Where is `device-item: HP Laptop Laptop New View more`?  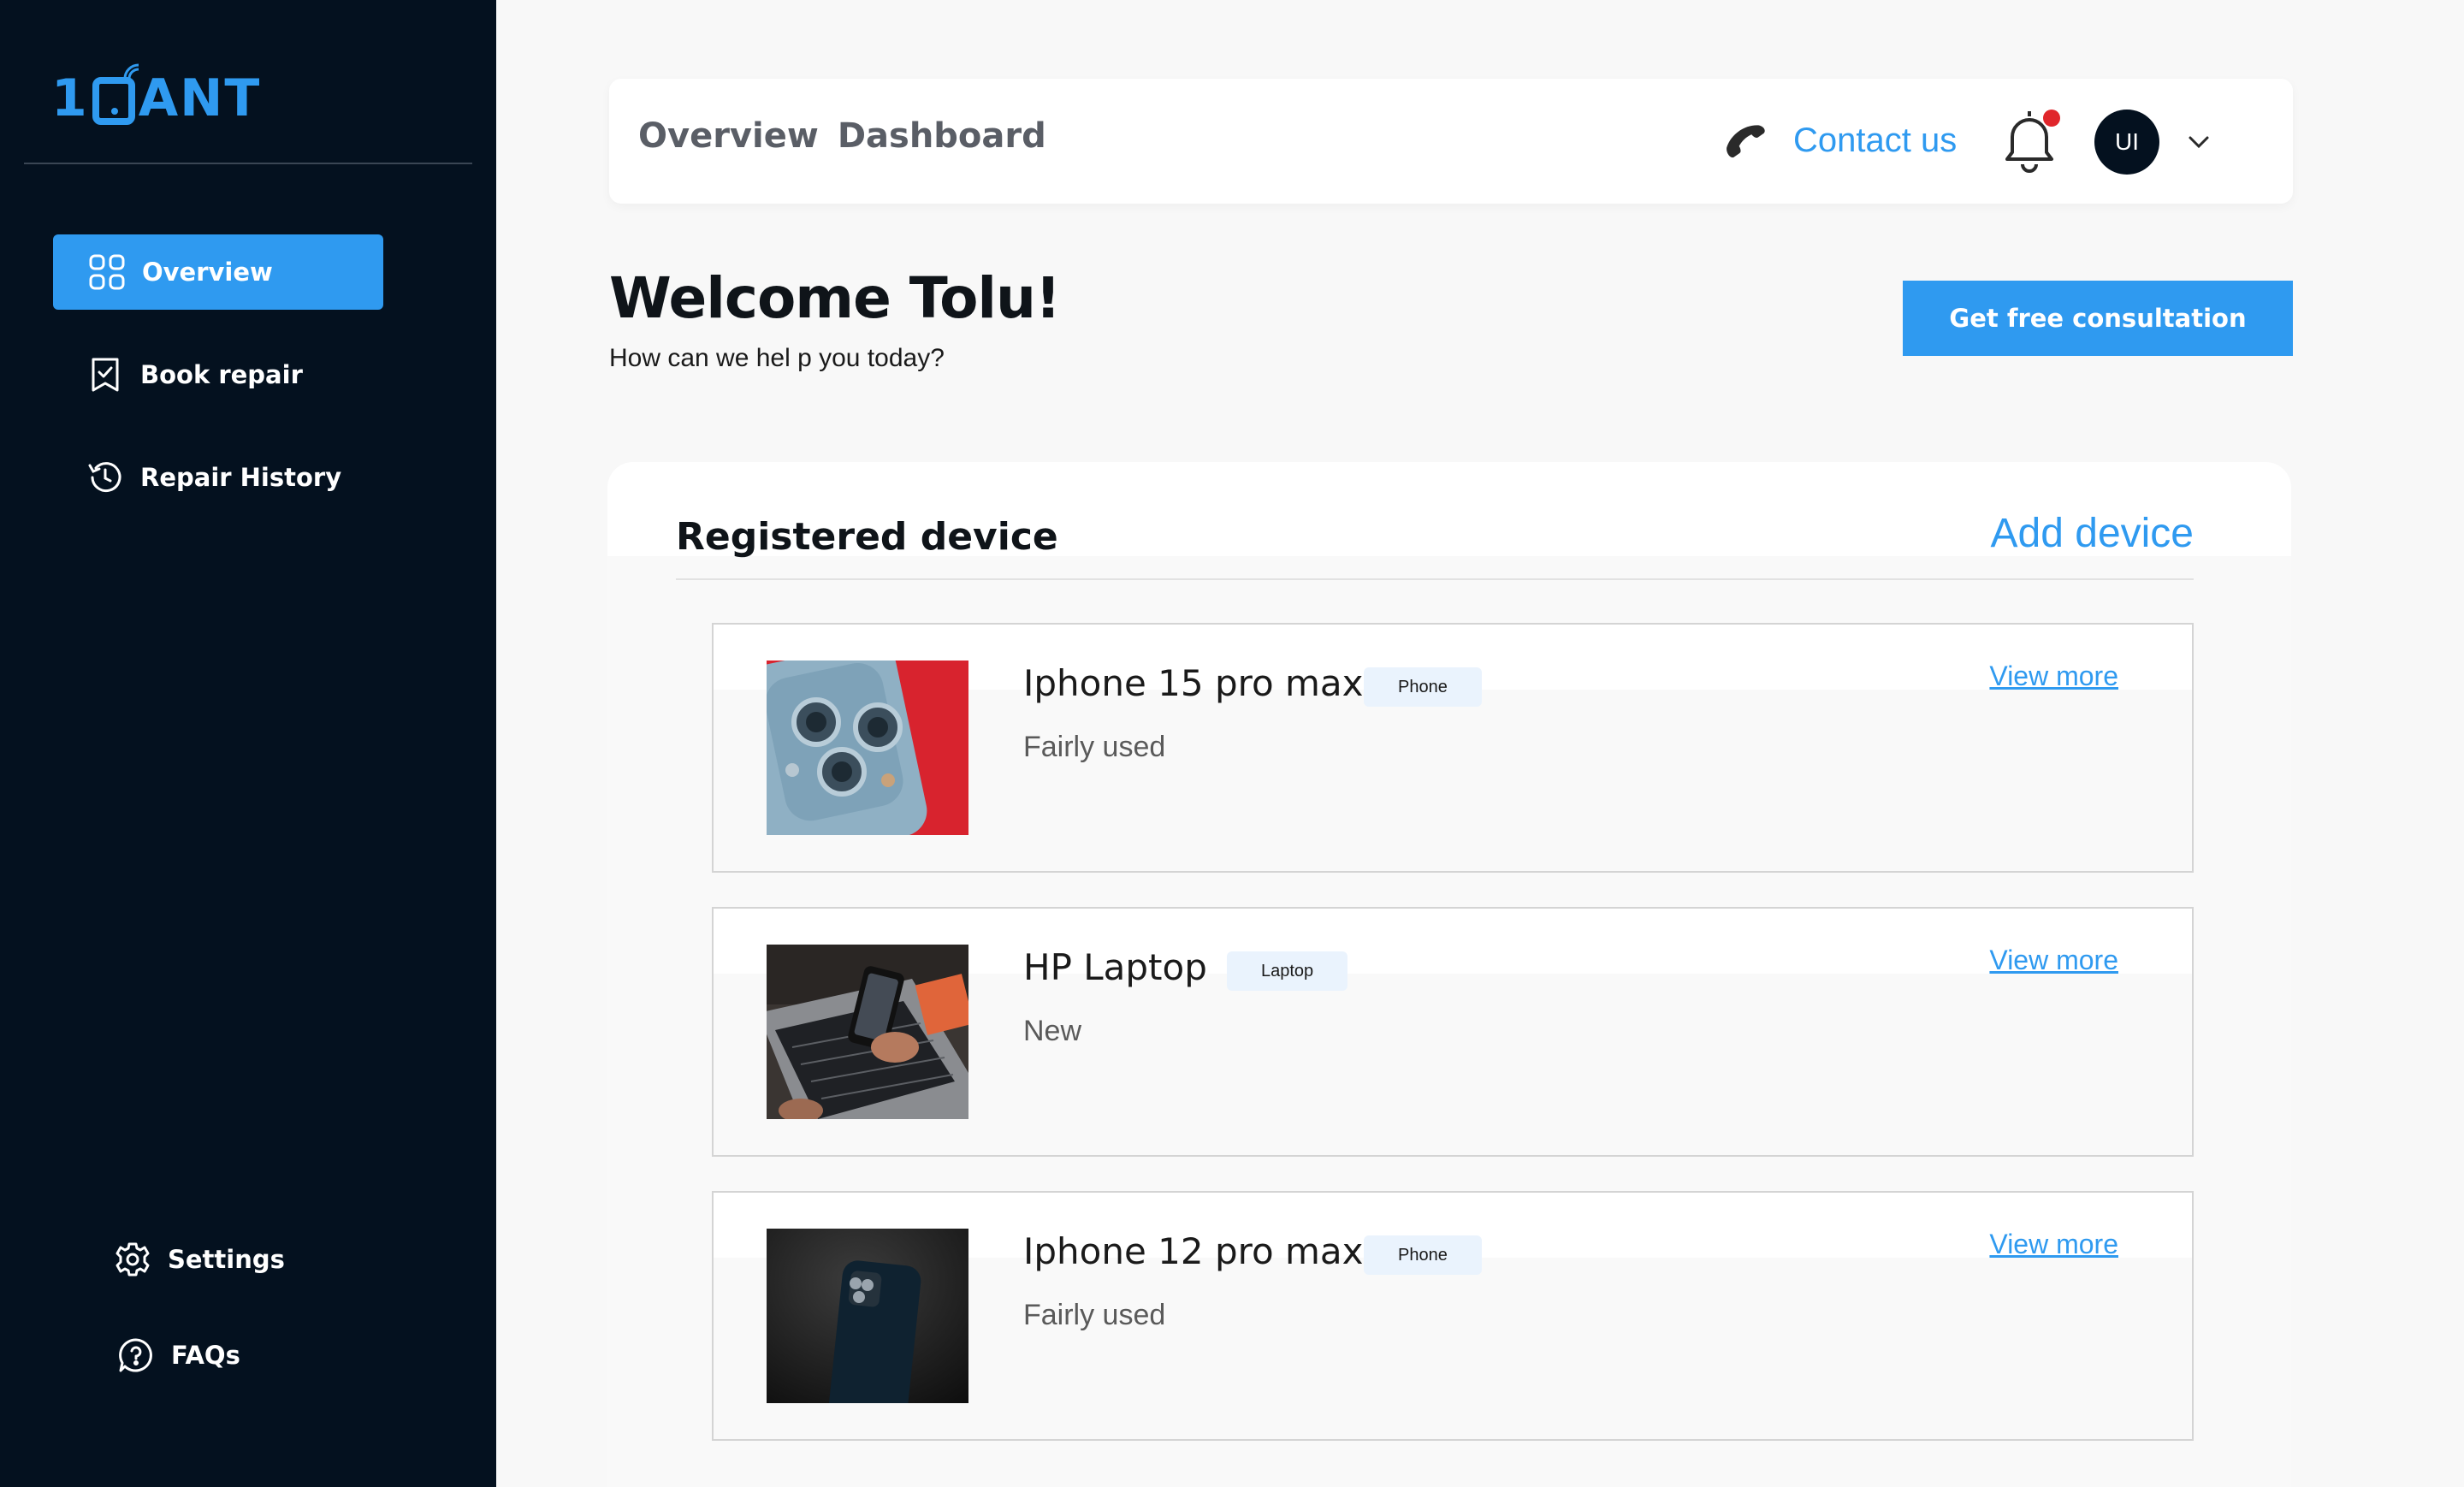
device-item: HP Laptop Laptop New View more is located at coordinates (1453, 1032).